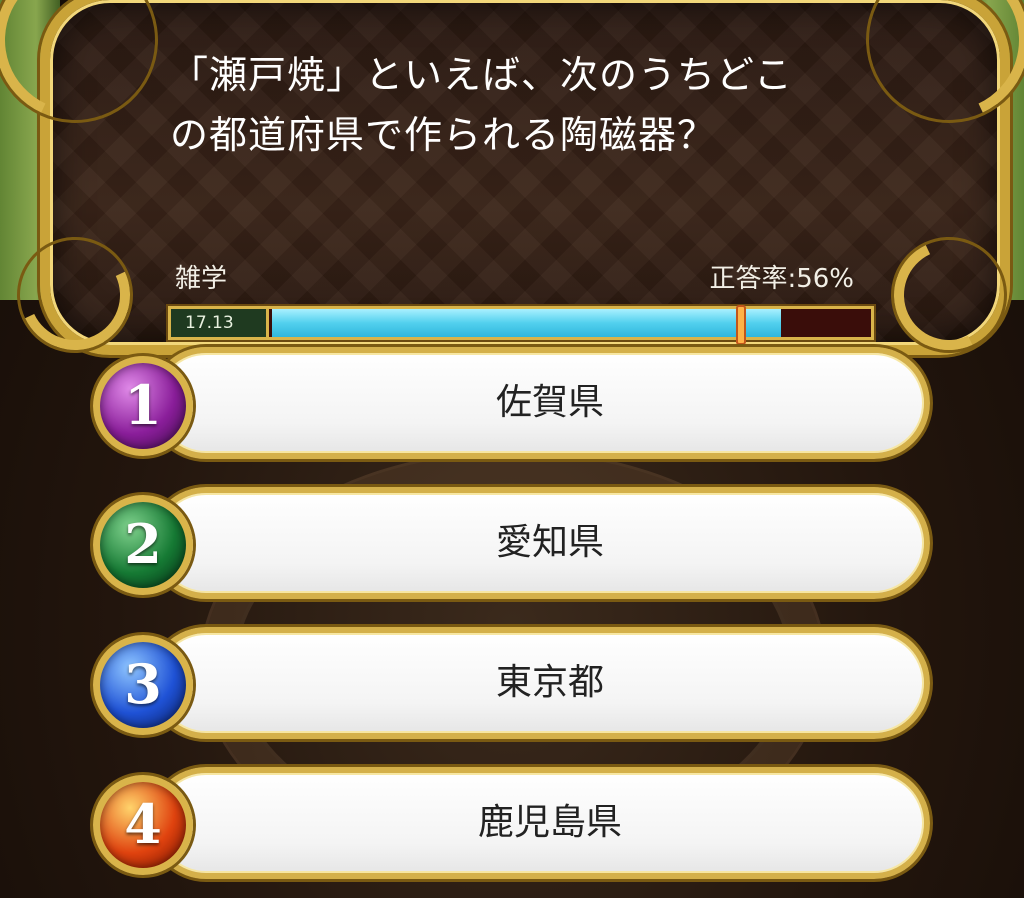 The height and width of the screenshot is (898, 1024). What do you see at coordinates (443, 135) in the screenshot?
I see `question-line-2: の都道府県で作られる陶磁器？` at bounding box center [443, 135].